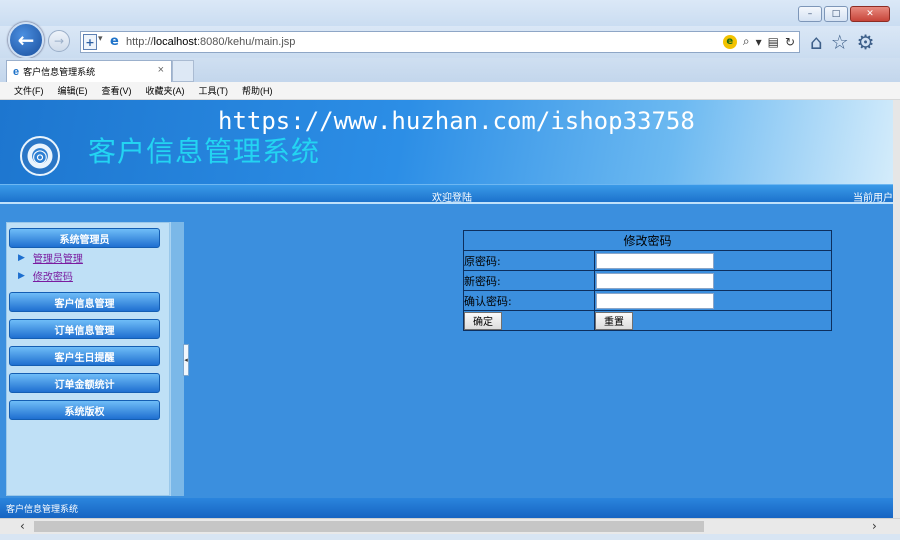 This screenshot has height=540, width=900. I want to click on compat-view-icon: e, so click(729, 41).